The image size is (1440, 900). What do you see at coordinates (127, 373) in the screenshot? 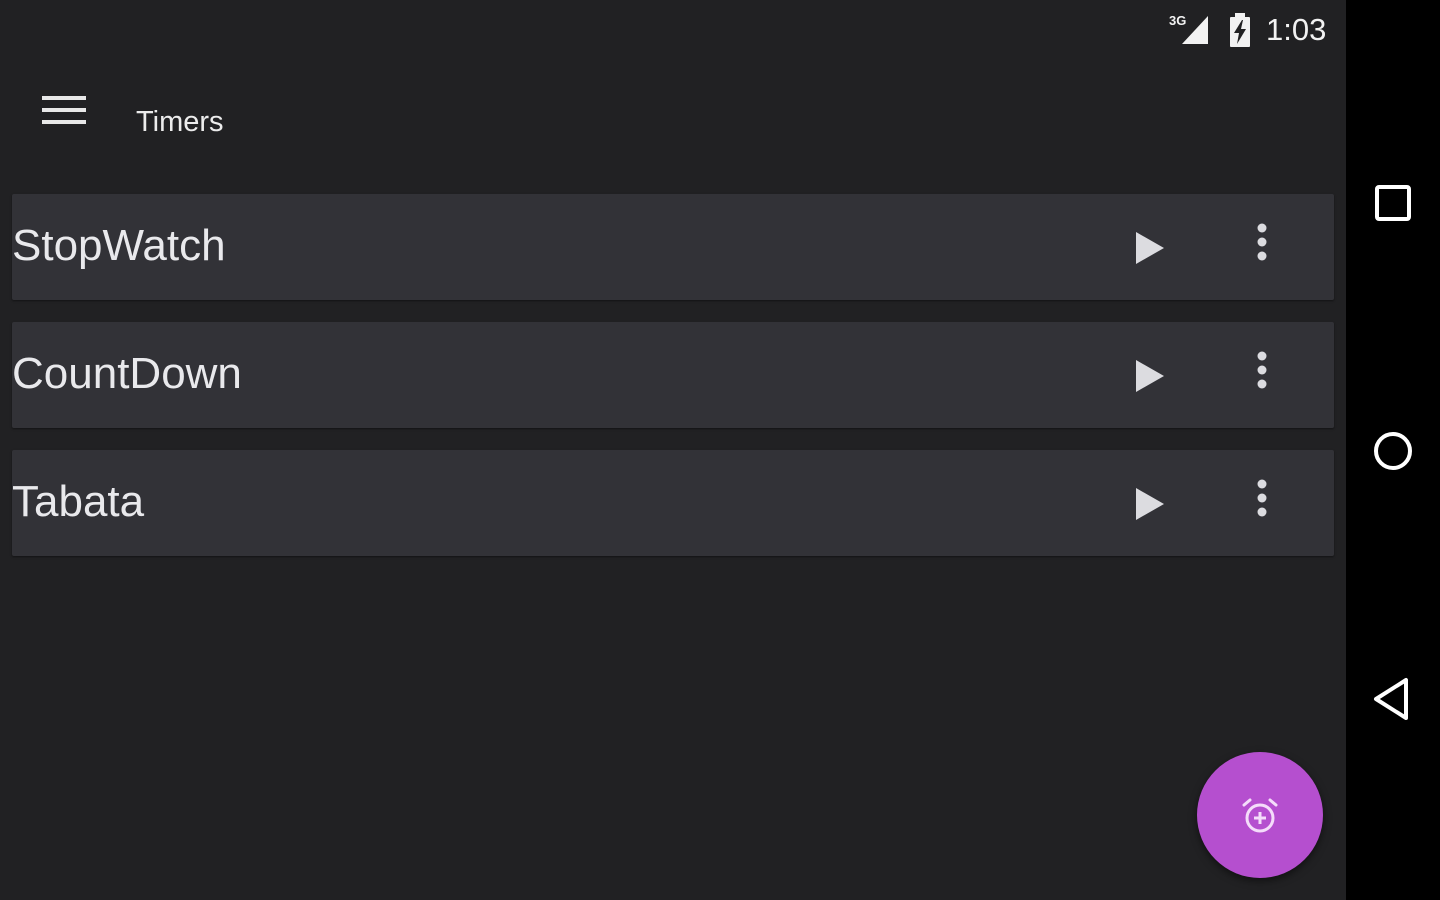
I see `timer-name: CountDown` at bounding box center [127, 373].